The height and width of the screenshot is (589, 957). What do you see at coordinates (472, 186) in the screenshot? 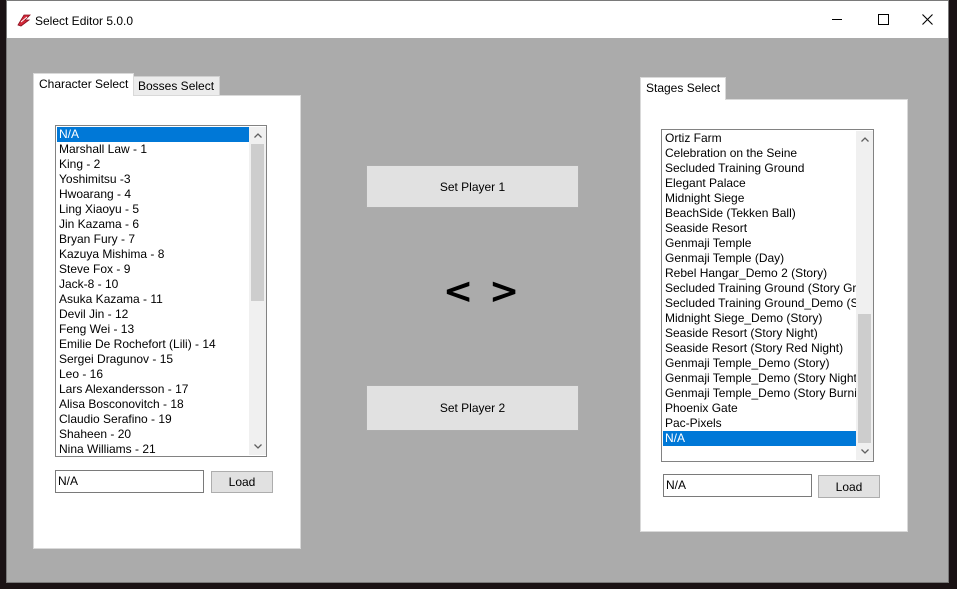
I see `set-player1-button: Set Player 1` at bounding box center [472, 186].